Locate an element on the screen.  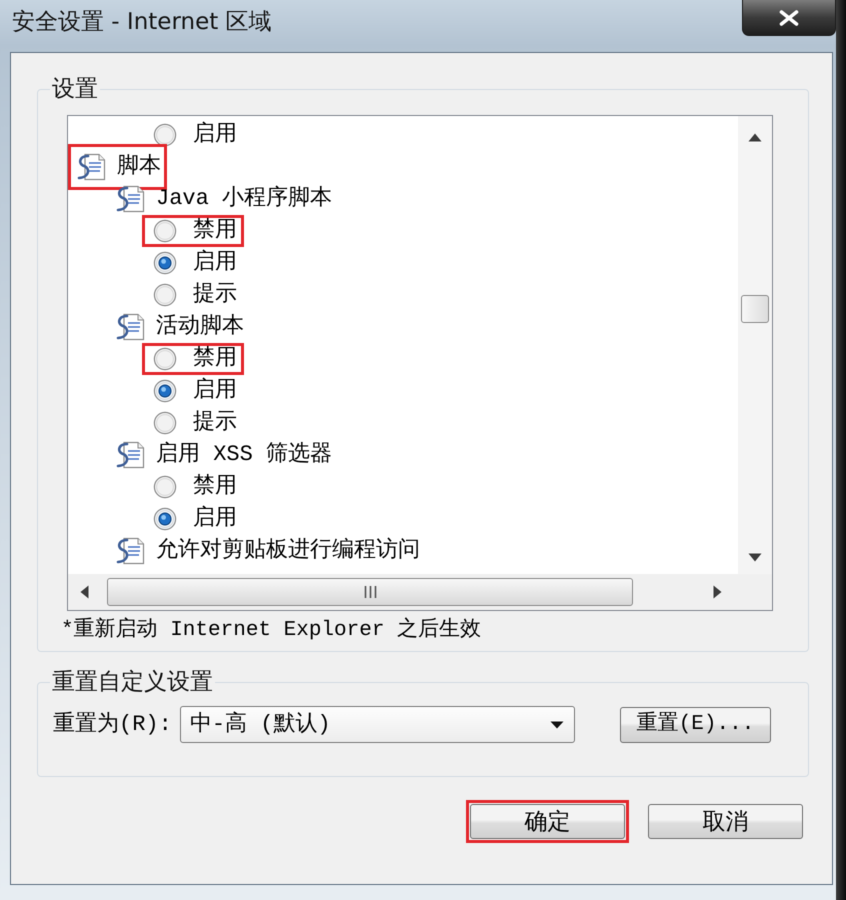
group-title: 重置自定义设置 is located at coordinates (132, 682).